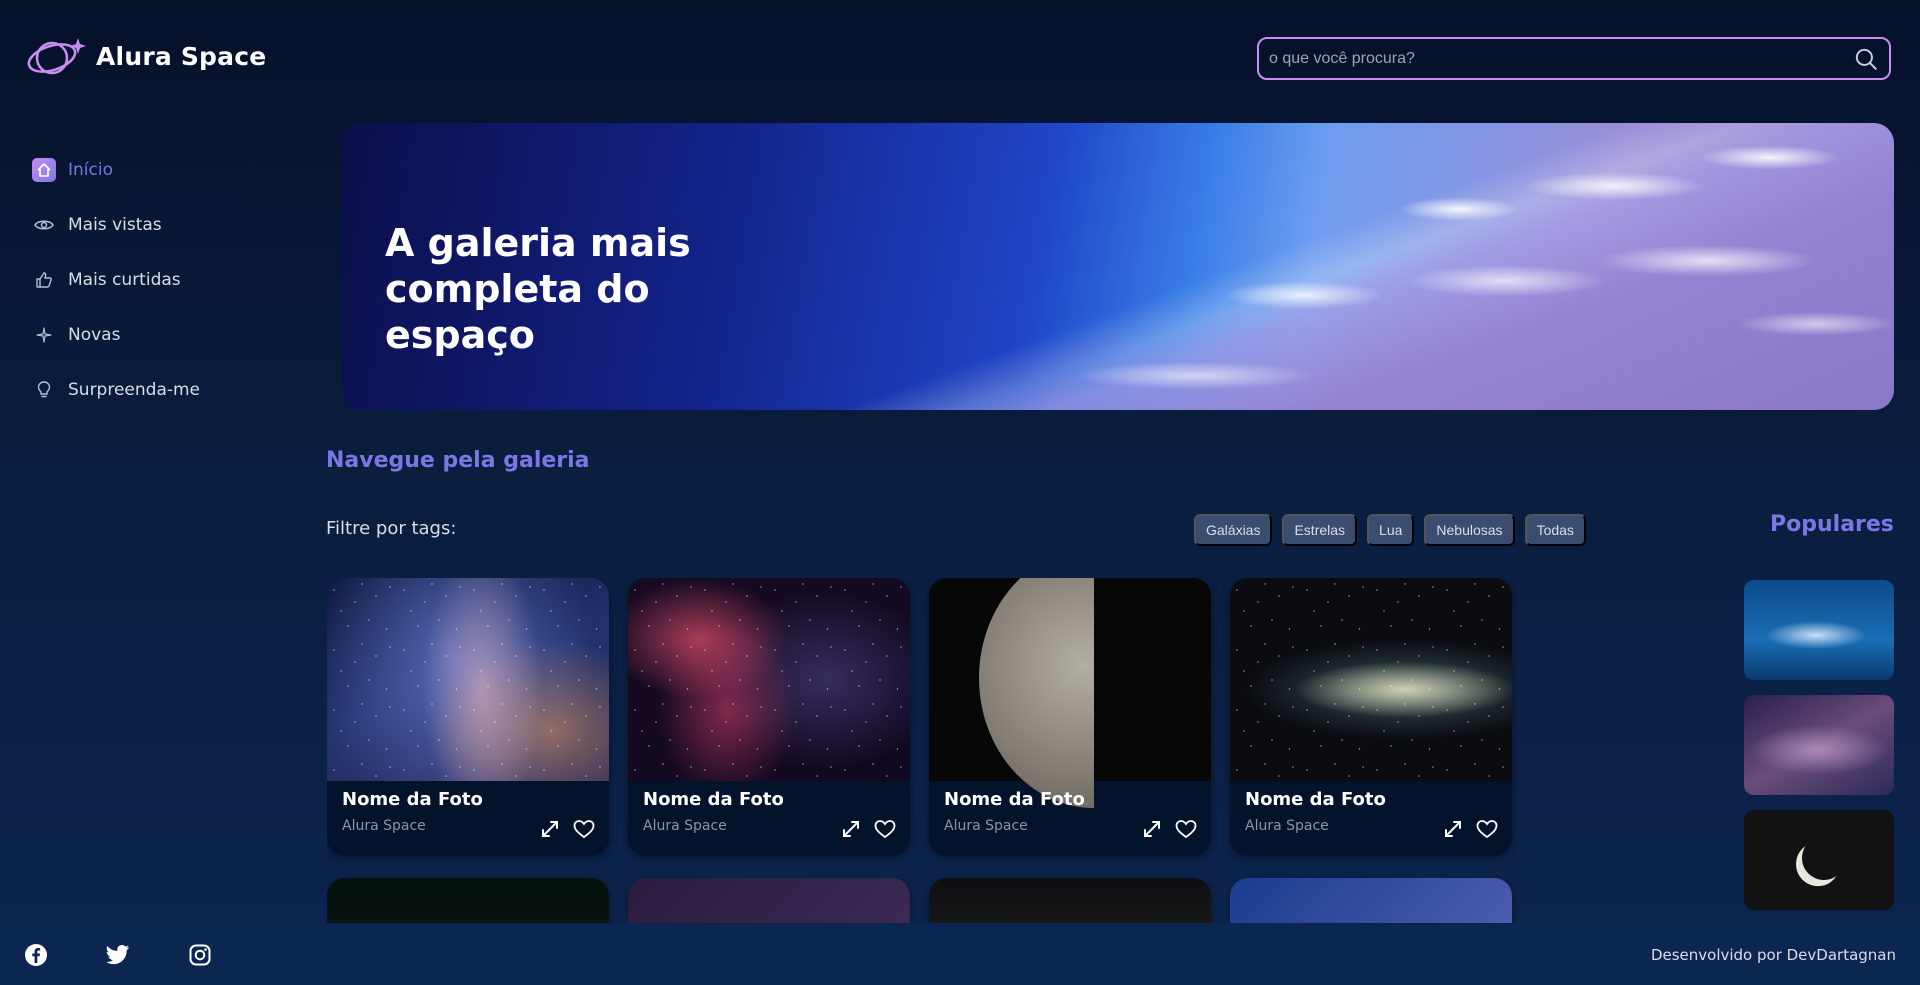  What do you see at coordinates (44, 390) in the screenshot?
I see `lightbulb-icon` at bounding box center [44, 390].